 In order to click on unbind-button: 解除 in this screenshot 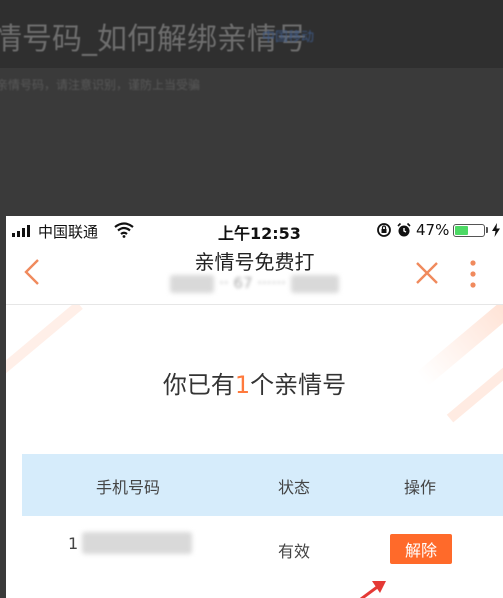, I will do `click(421, 549)`.